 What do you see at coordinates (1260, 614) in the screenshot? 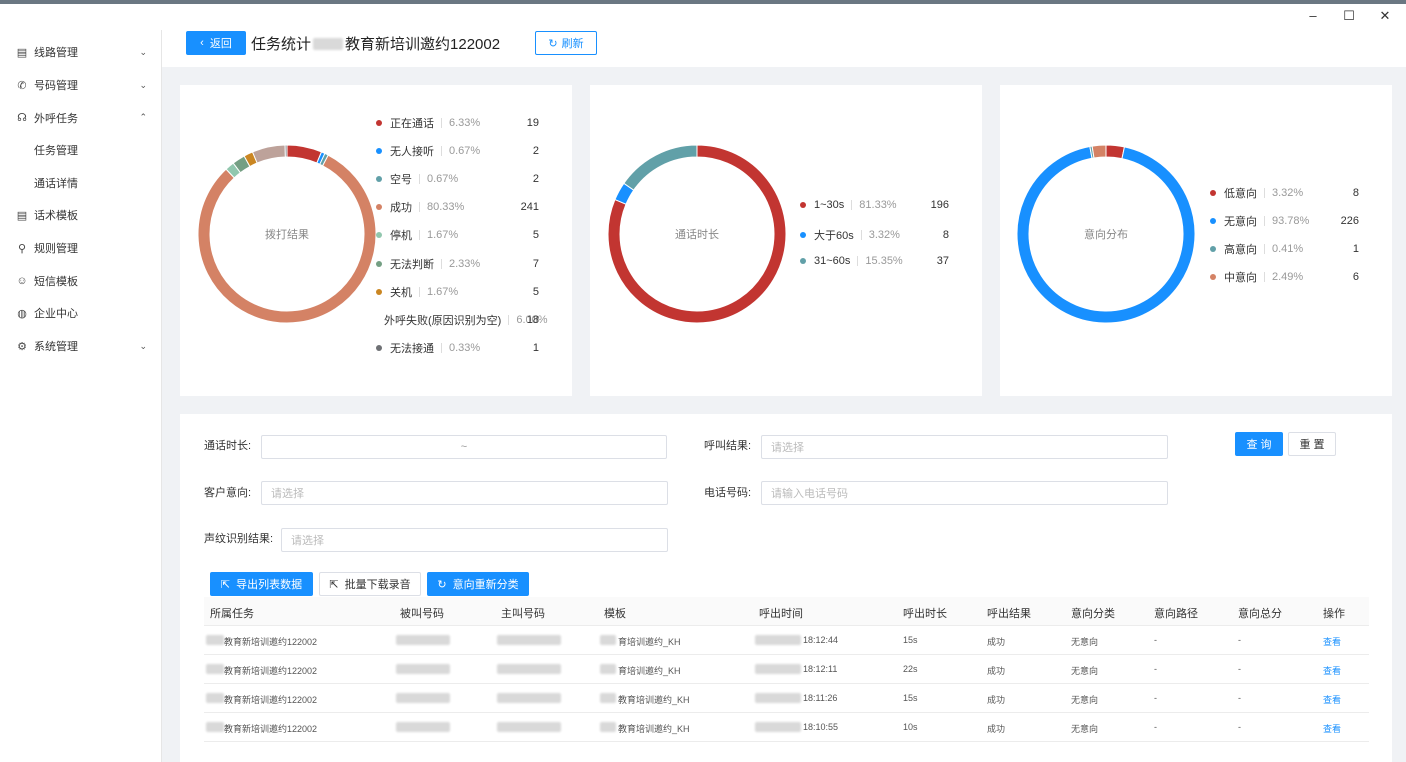
I see `column-header: 意向总分` at bounding box center [1260, 614].